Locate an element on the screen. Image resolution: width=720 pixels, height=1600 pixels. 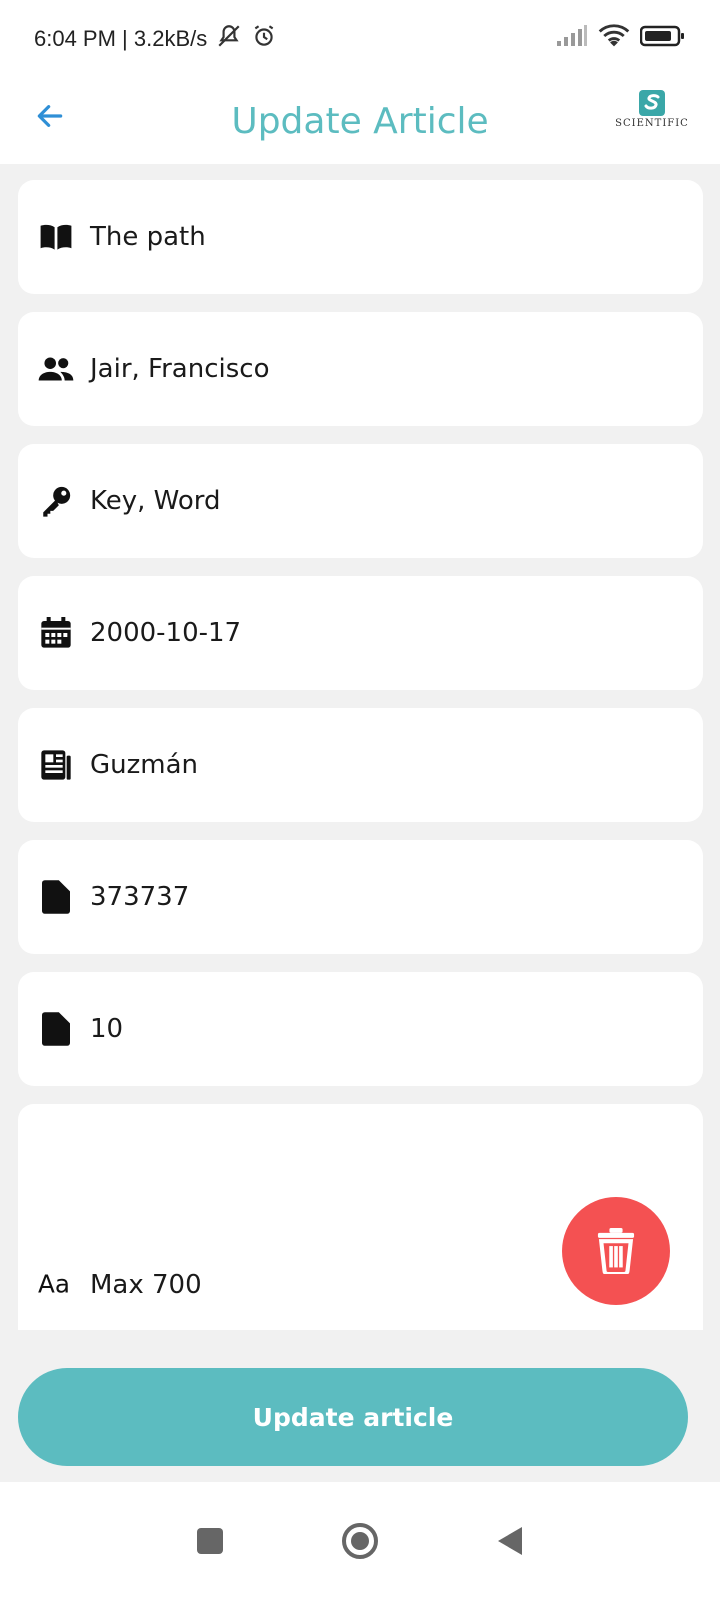
trash-icon is located at coordinates (616, 1251).